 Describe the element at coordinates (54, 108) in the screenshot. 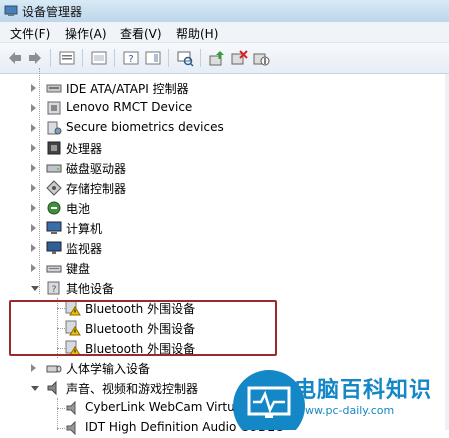

I see `device-icon` at that location.